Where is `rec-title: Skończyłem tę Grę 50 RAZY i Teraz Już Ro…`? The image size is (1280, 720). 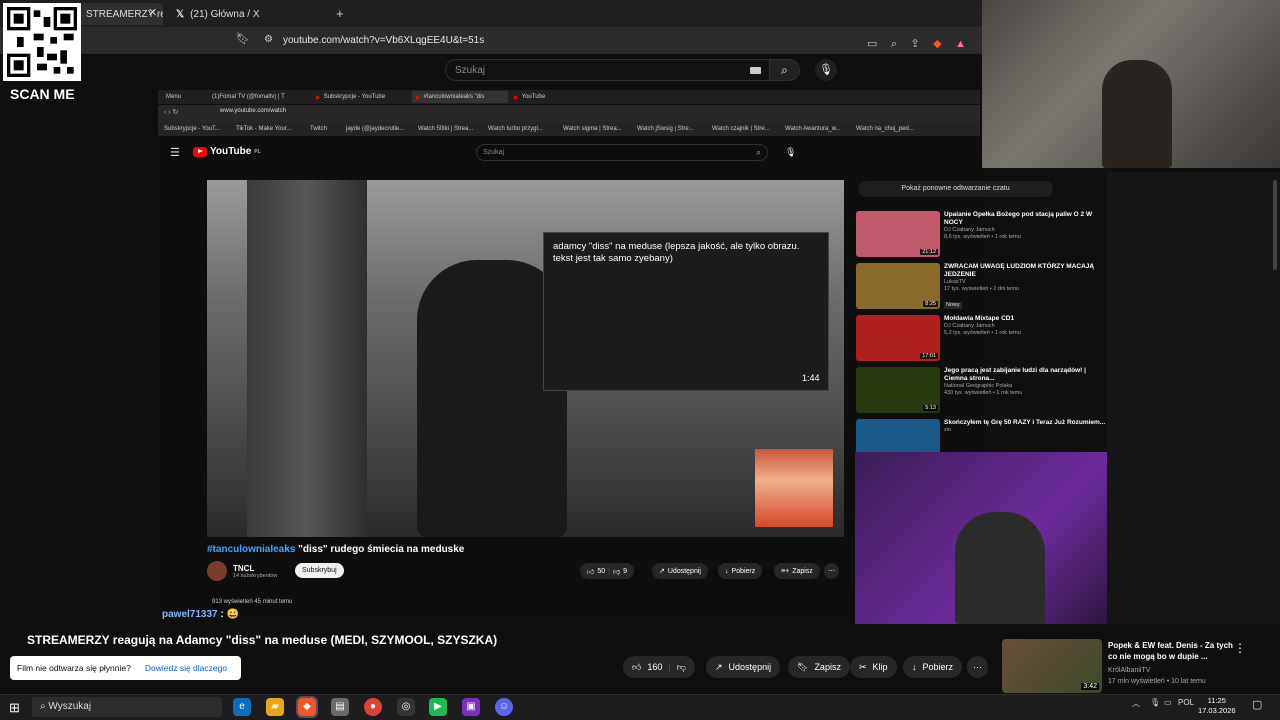
rec-title: Skończyłem tę Grę 50 RAZY i Teraz Już Ro… is located at coordinates (1024, 423).